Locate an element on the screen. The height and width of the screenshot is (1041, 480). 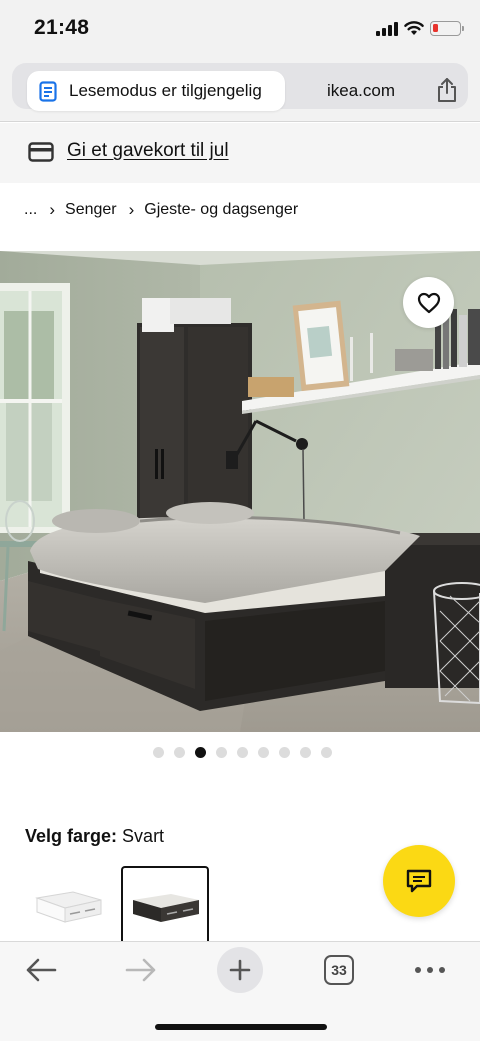
home-indicator is located at coordinates (241, 1027).